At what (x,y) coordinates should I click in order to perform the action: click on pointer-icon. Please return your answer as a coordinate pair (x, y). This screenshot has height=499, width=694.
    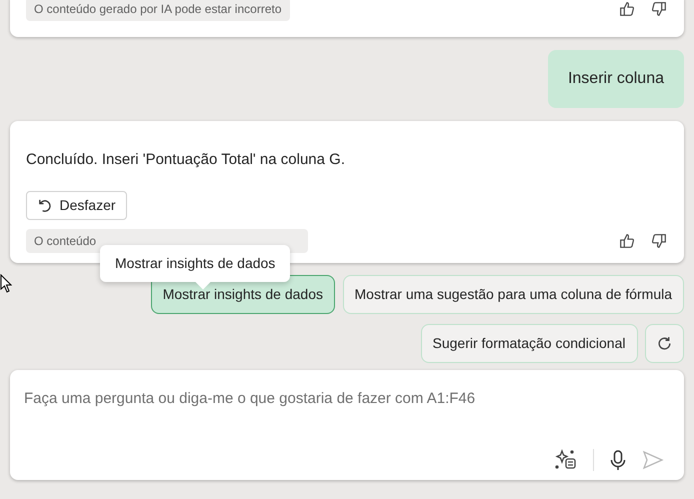
    Looking at the image, I should click on (6, 284).